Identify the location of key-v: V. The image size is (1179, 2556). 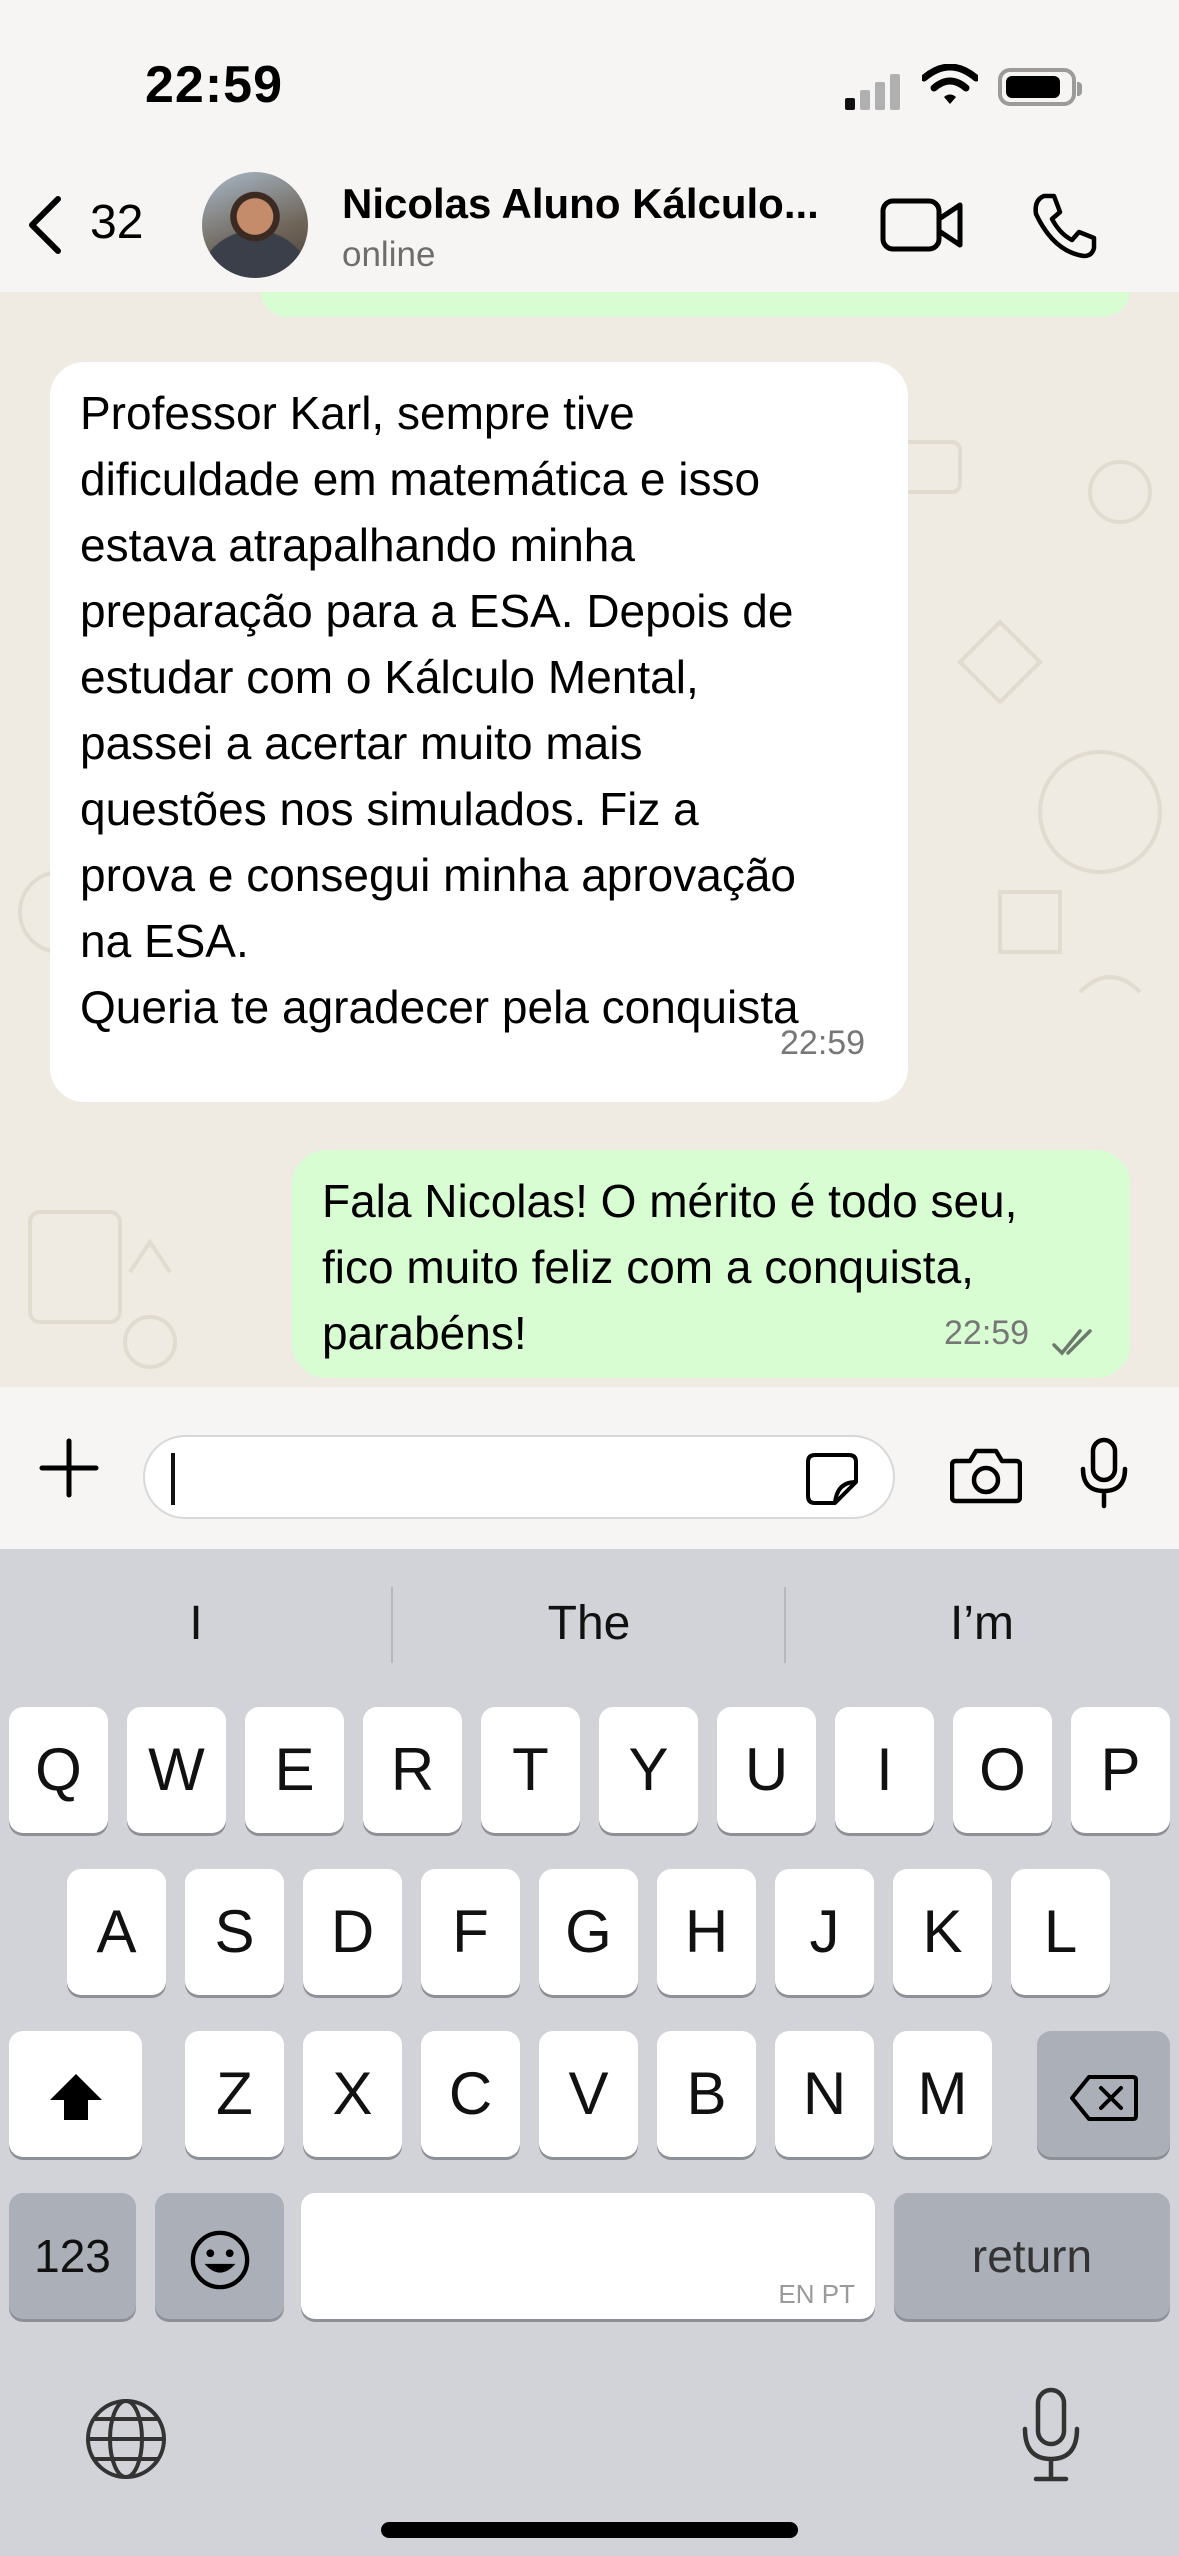
(588, 2094).